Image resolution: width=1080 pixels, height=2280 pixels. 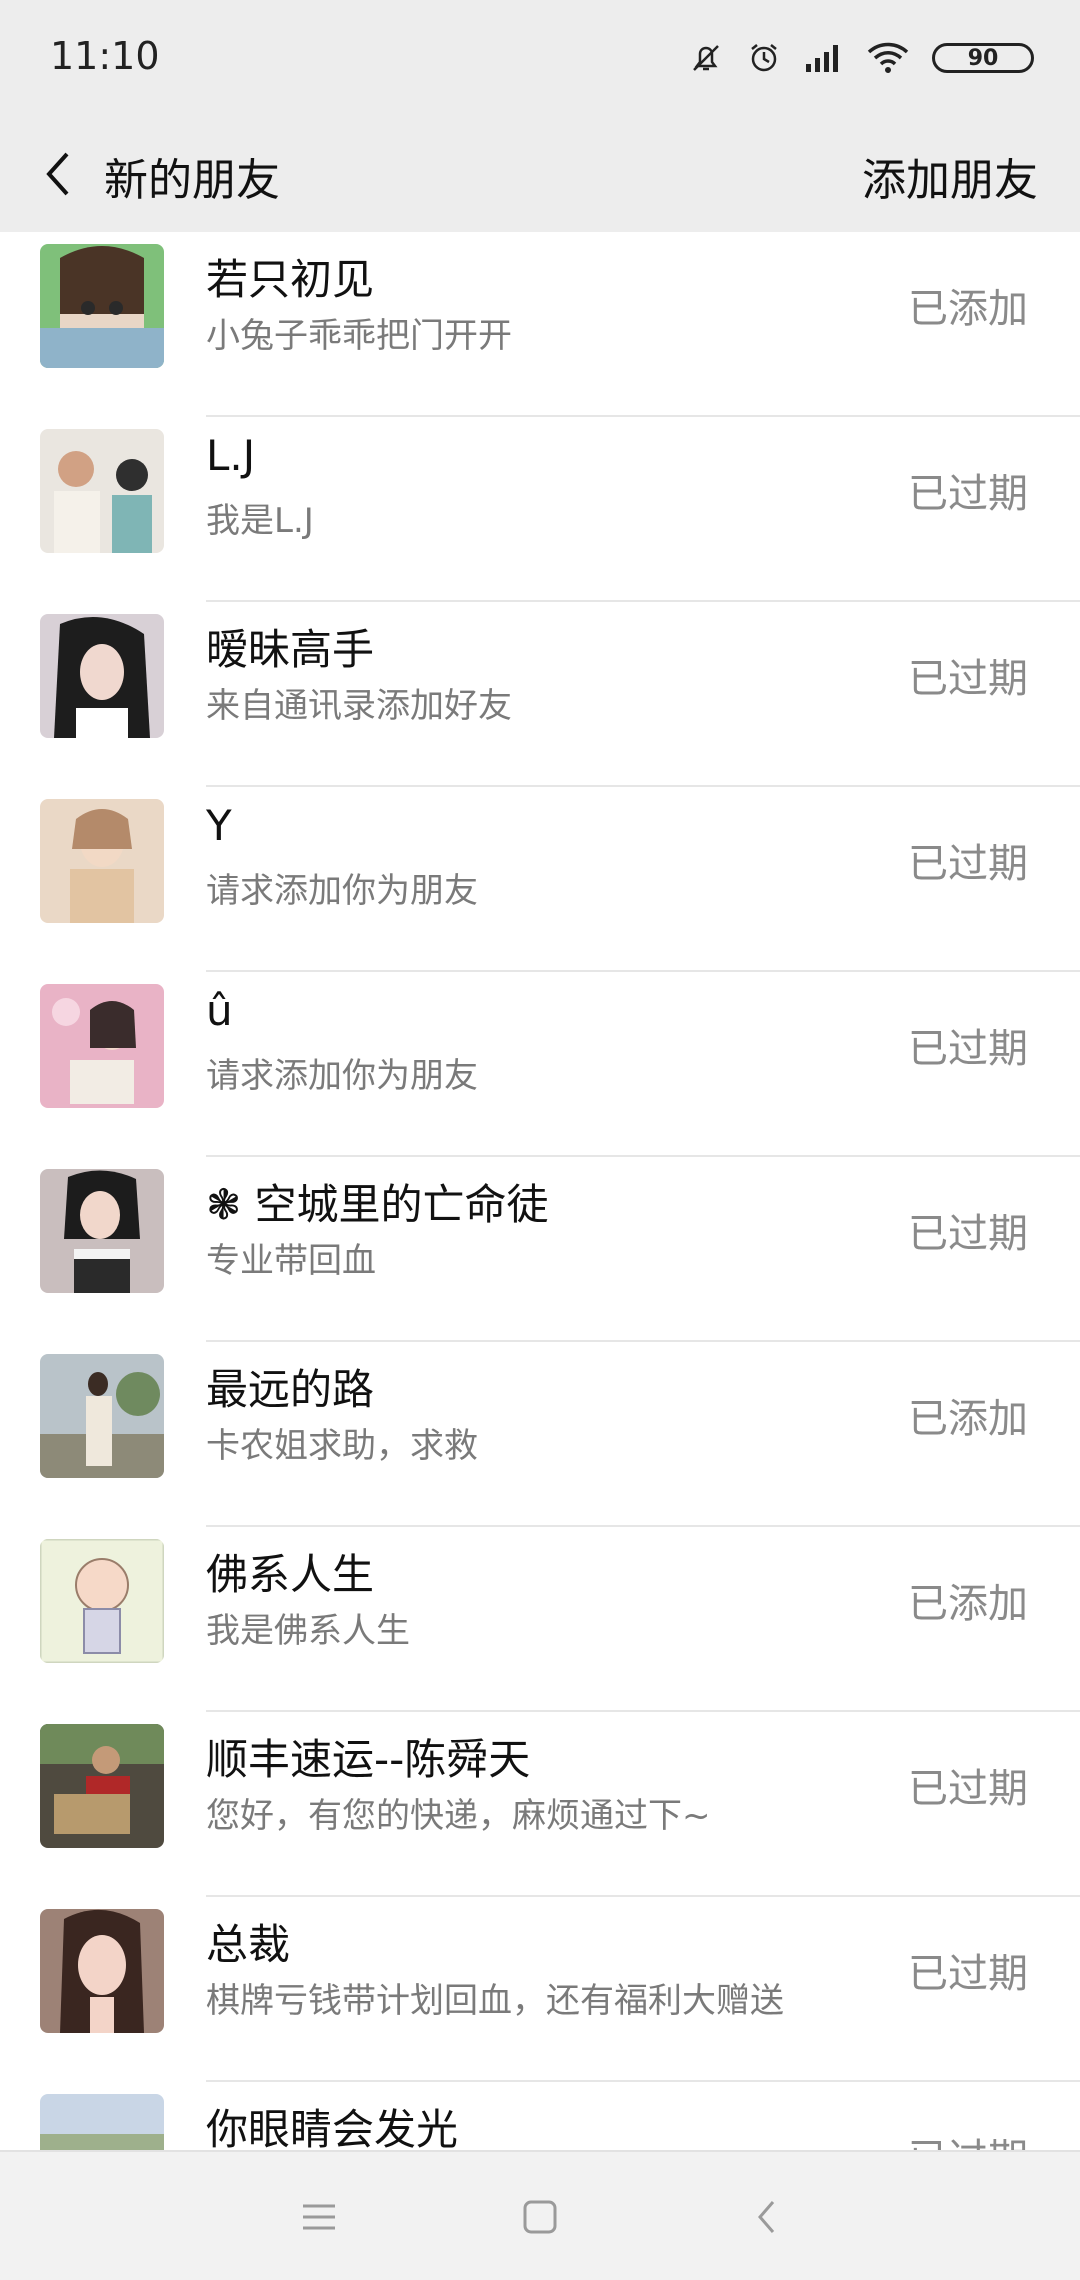 What do you see at coordinates (290, 1574) in the screenshot?
I see `contact-name: 佛系人生` at bounding box center [290, 1574].